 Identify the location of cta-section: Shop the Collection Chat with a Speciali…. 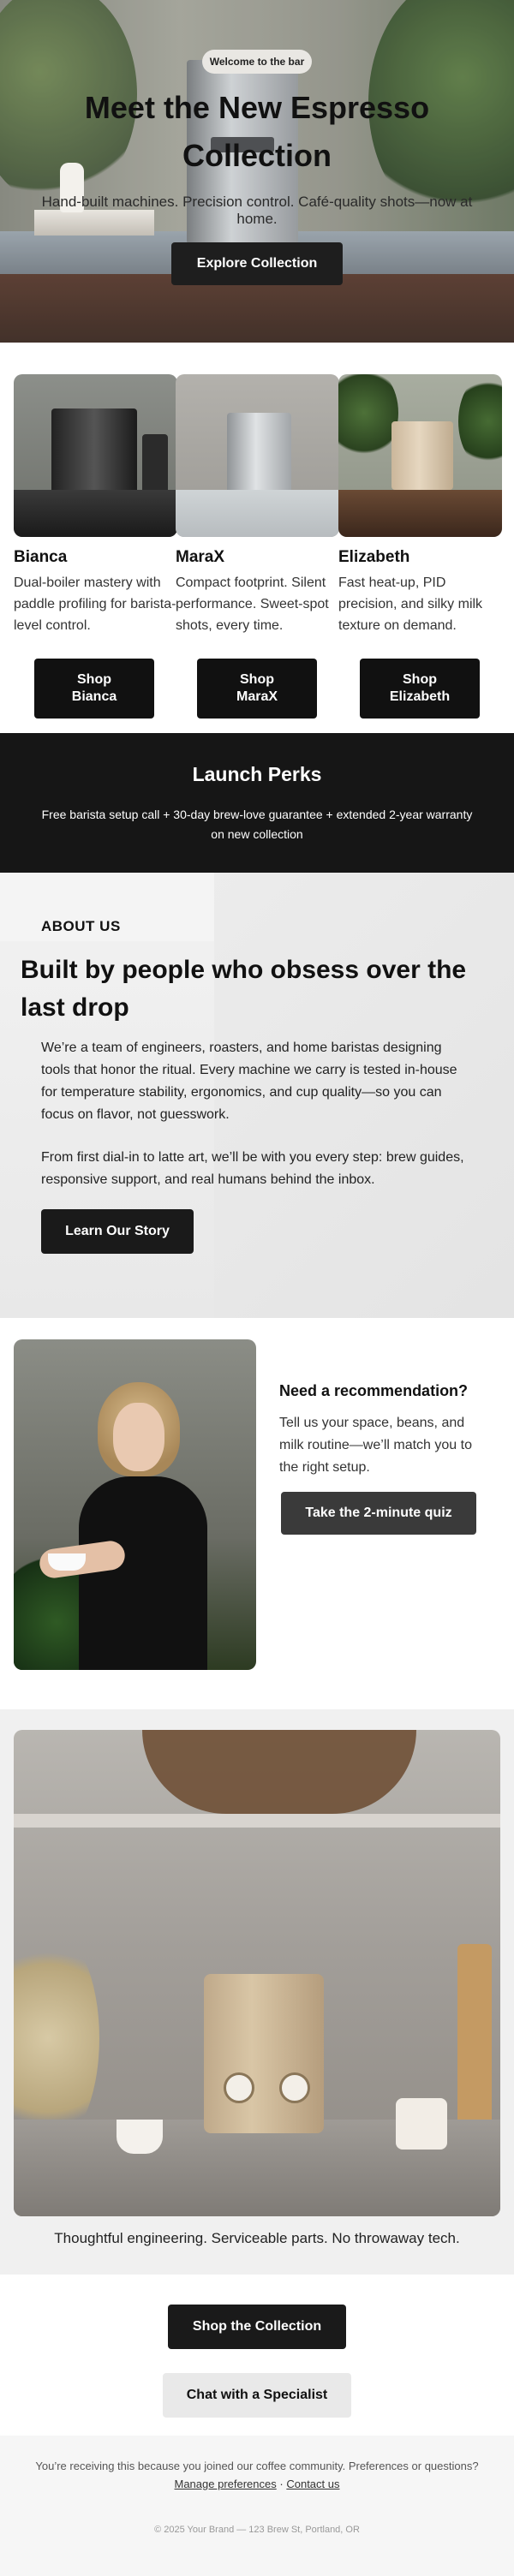
(257, 2355).